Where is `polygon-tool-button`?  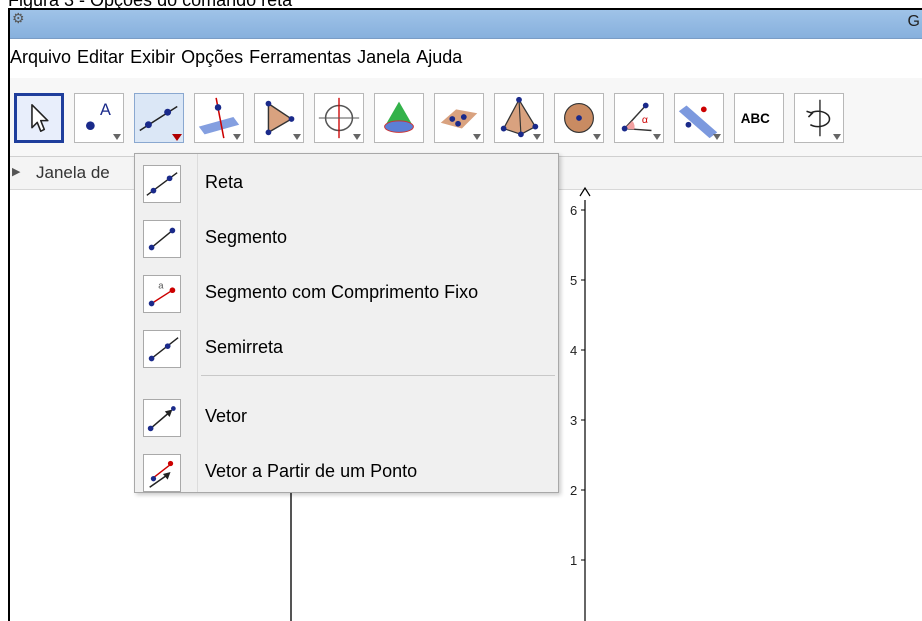 polygon-tool-button is located at coordinates (279, 118).